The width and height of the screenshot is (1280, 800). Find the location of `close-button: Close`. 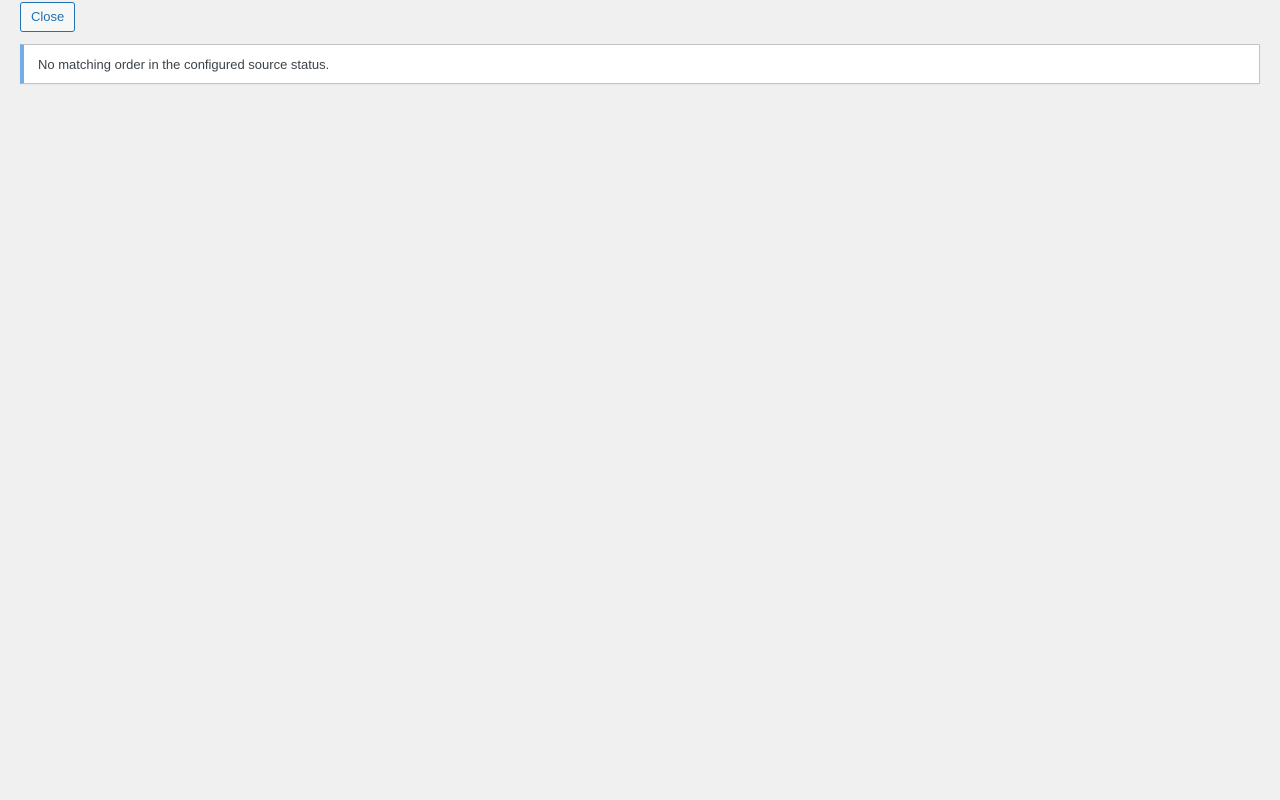

close-button: Close is located at coordinates (48, 17).